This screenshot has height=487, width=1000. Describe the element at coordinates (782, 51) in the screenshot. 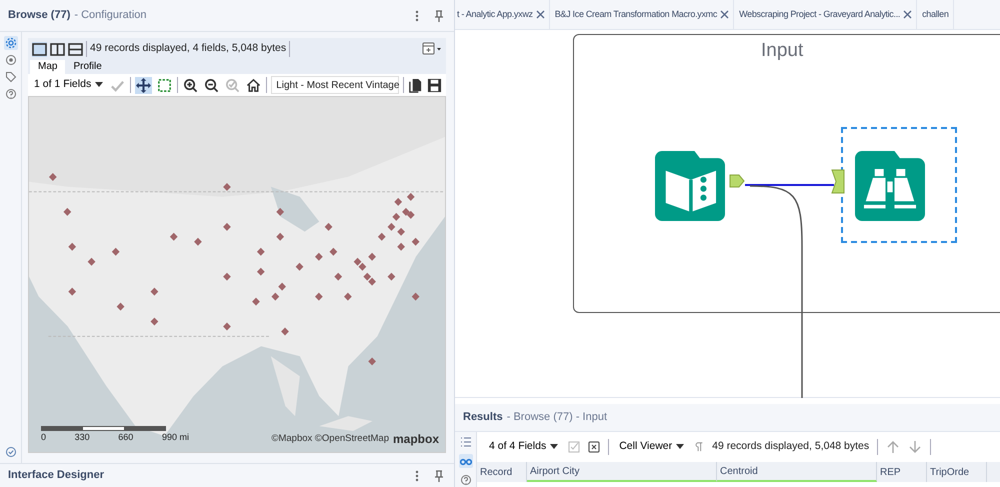

I see `container-title: Input` at that location.